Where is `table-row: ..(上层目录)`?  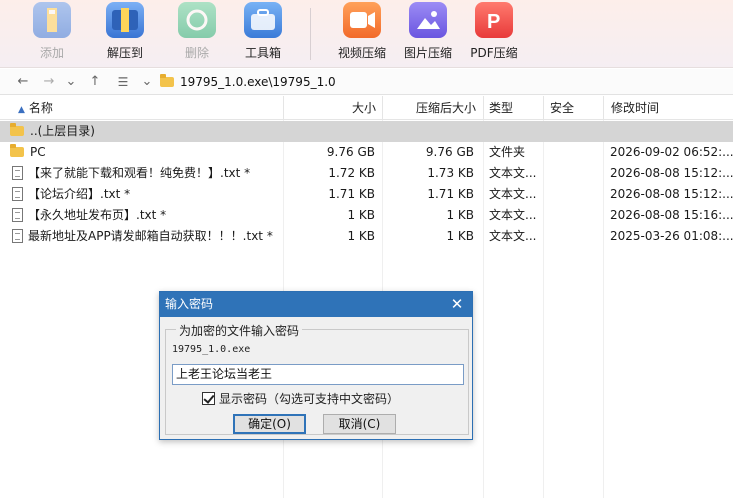 table-row: ..(上层目录) is located at coordinates (366, 131).